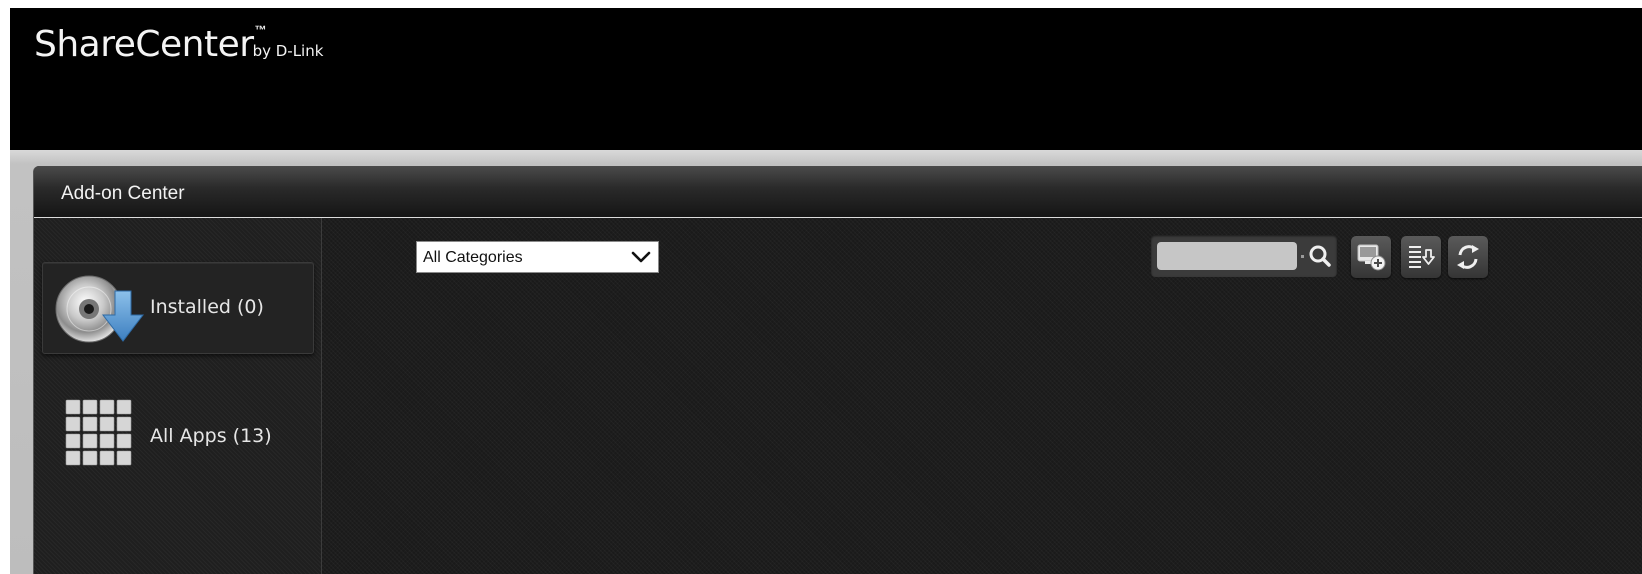 This screenshot has width=1642, height=574. What do you see at coordinates (641, 257) in the screenshot?
I see `chevron-down-icon` at bounding box center [641, 257].